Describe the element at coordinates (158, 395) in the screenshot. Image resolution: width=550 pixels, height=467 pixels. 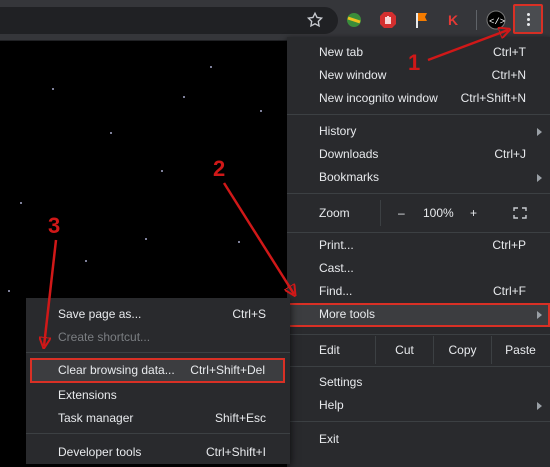
I see `submenu-item-extensions: Extensions` at that location.